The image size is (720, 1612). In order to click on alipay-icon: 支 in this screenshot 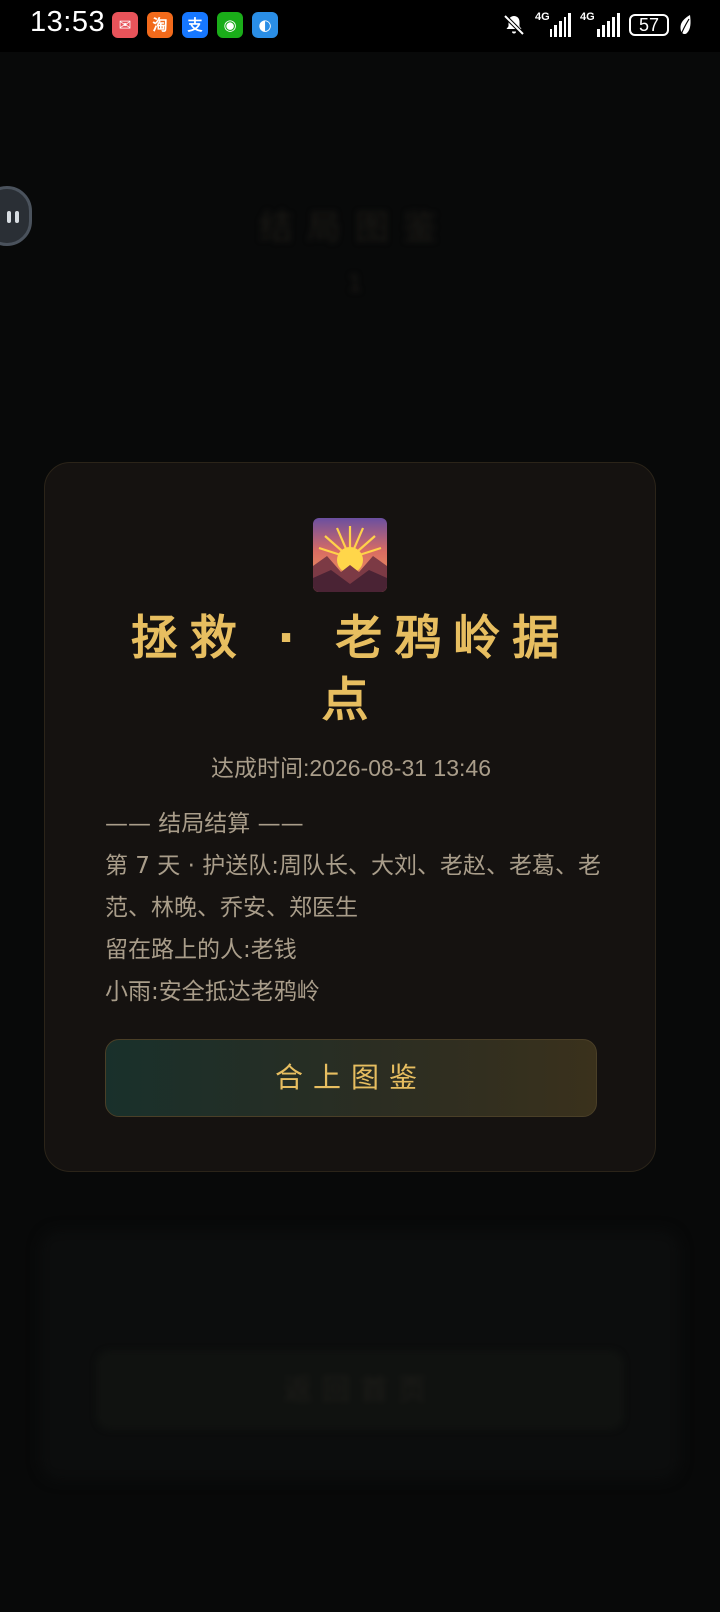, I will do `click(195, 25)`.